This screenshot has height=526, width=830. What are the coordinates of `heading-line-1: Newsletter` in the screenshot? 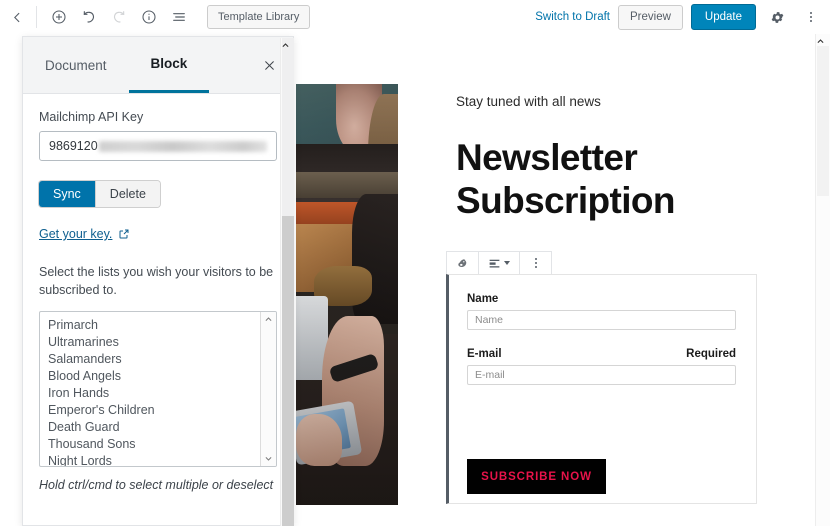 It's located at (547, 157).